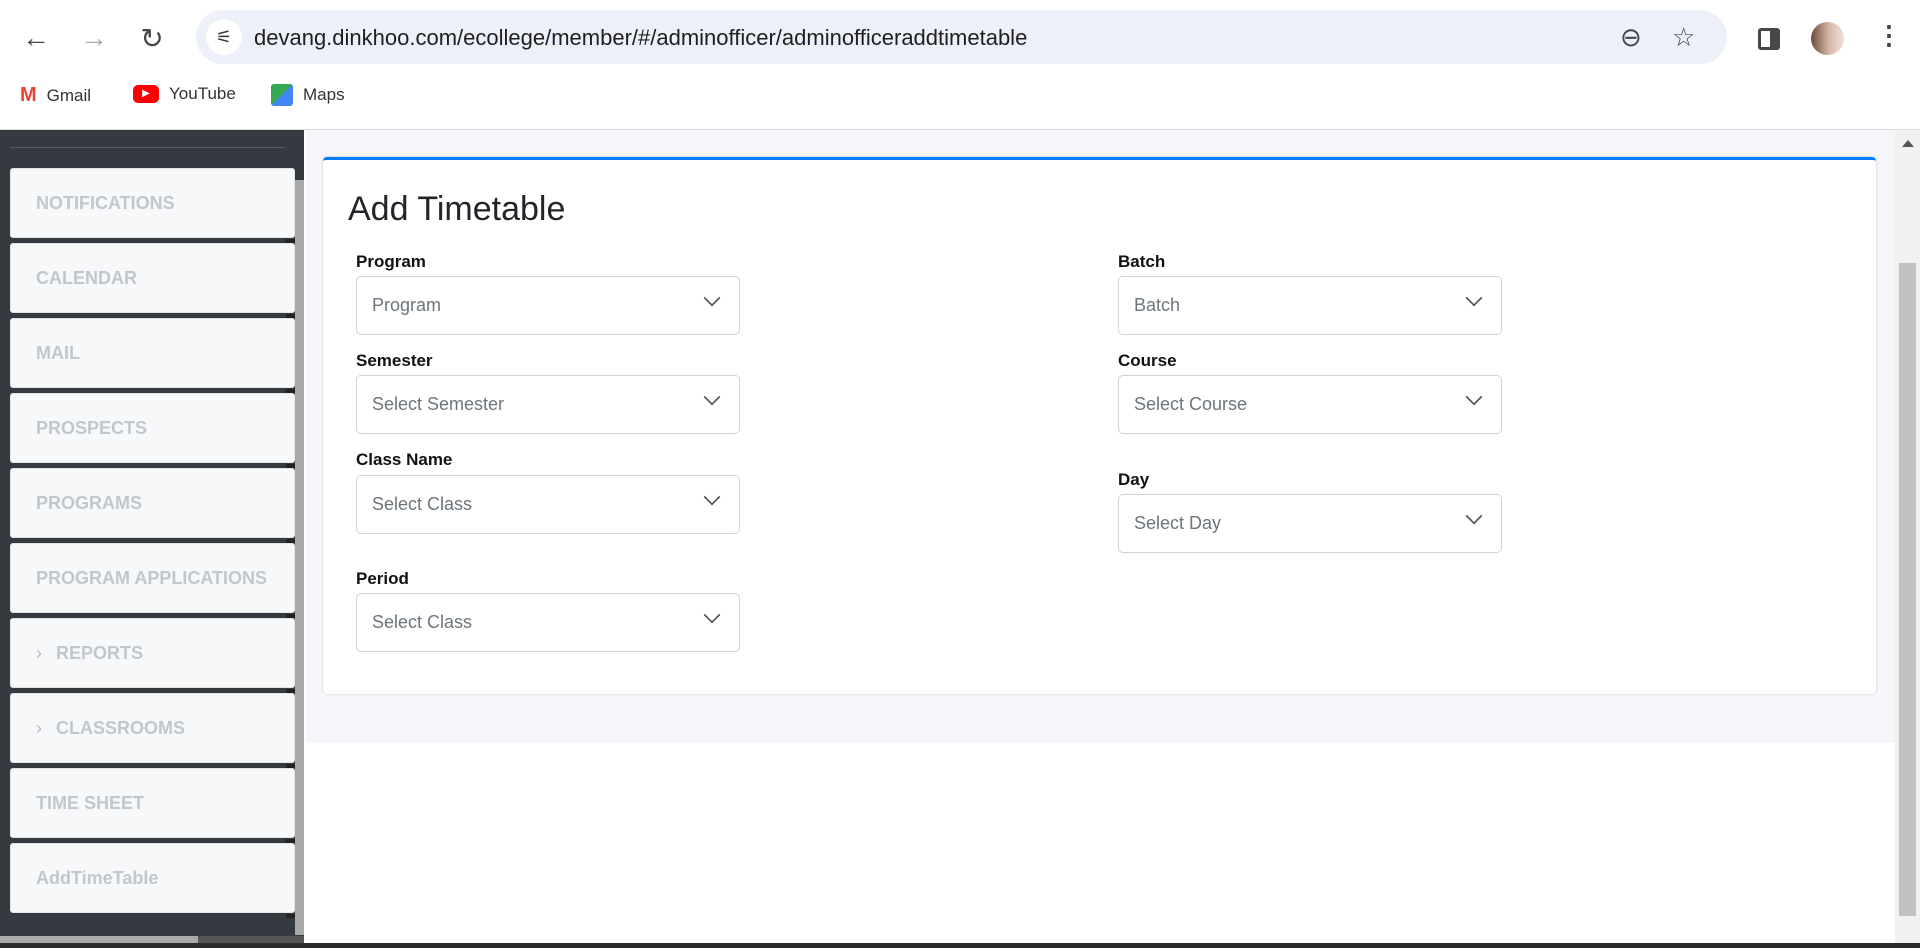 Image resolution: width=1920 pixels, height=948 pixels. What do you see at coordinates (1827, 38) in the screenshot?
I see `avatar` at bounding box center [1827, 38].